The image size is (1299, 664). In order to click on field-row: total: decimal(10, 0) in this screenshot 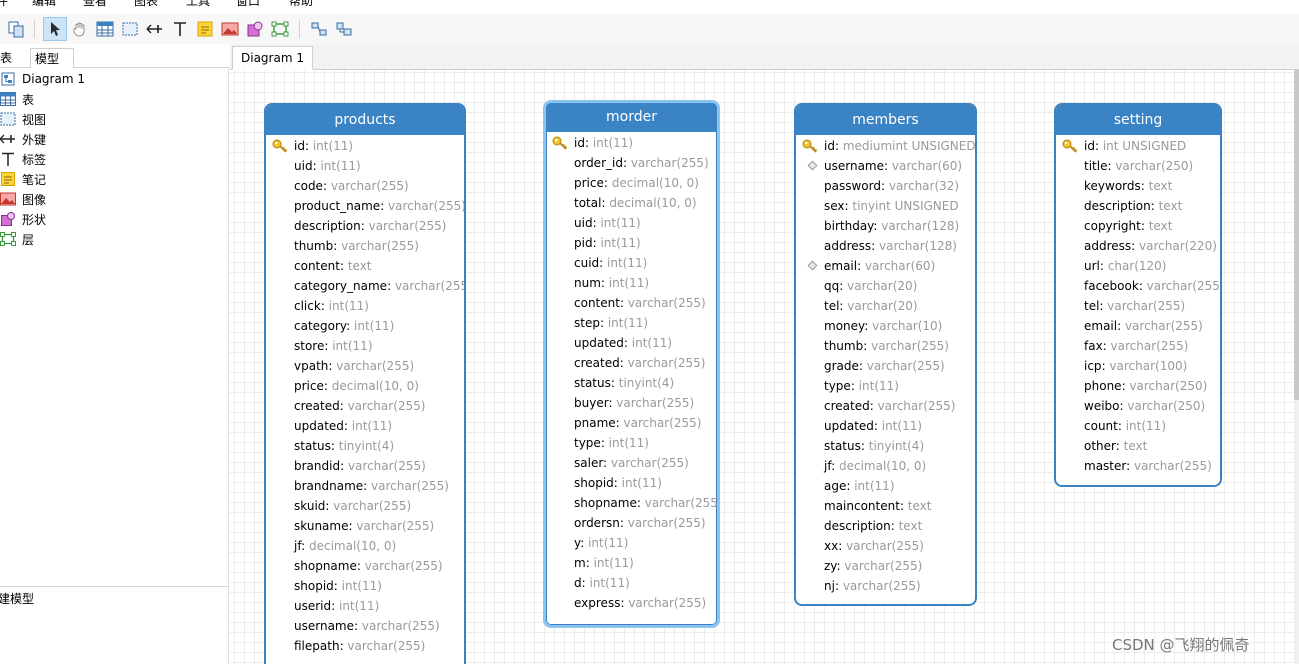, I will do `click(631, 203)`.